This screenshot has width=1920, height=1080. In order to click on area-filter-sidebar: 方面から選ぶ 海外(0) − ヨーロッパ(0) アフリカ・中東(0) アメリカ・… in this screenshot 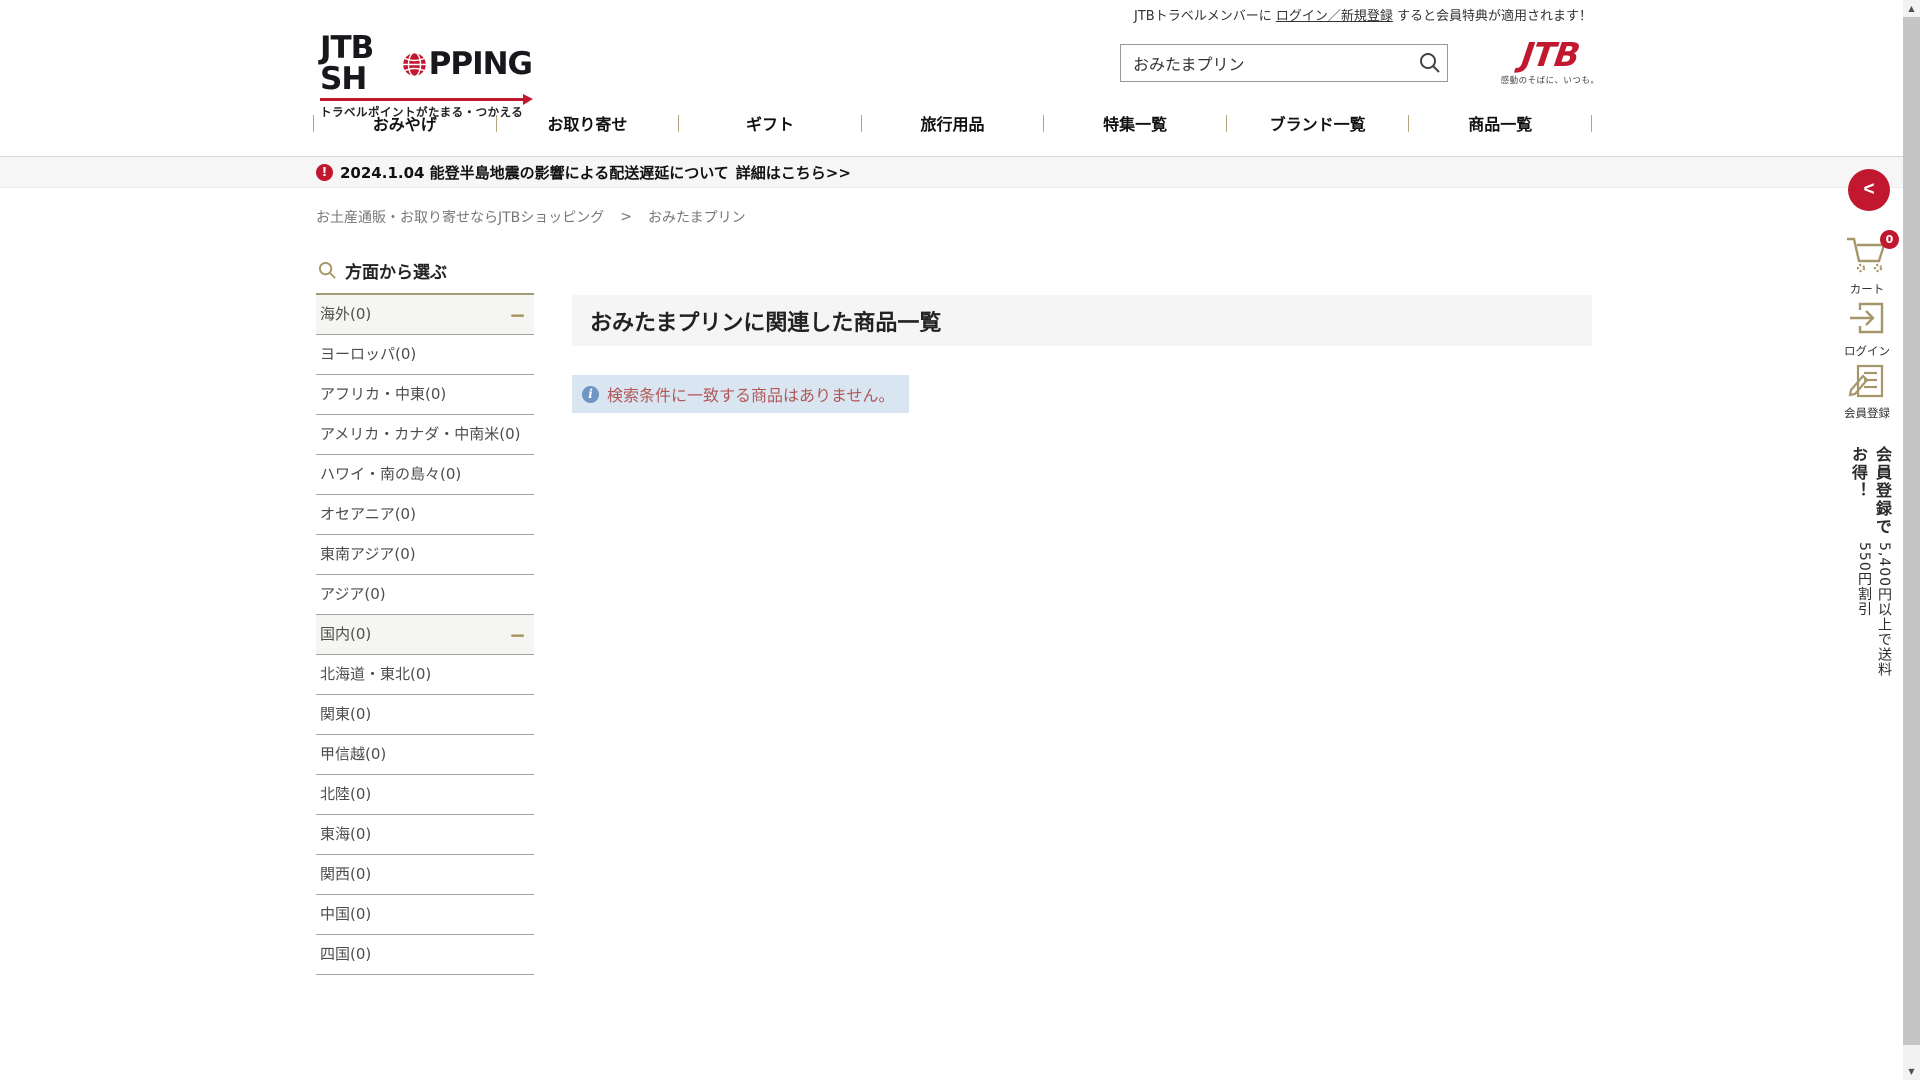, I will do `click(425, 615)`.